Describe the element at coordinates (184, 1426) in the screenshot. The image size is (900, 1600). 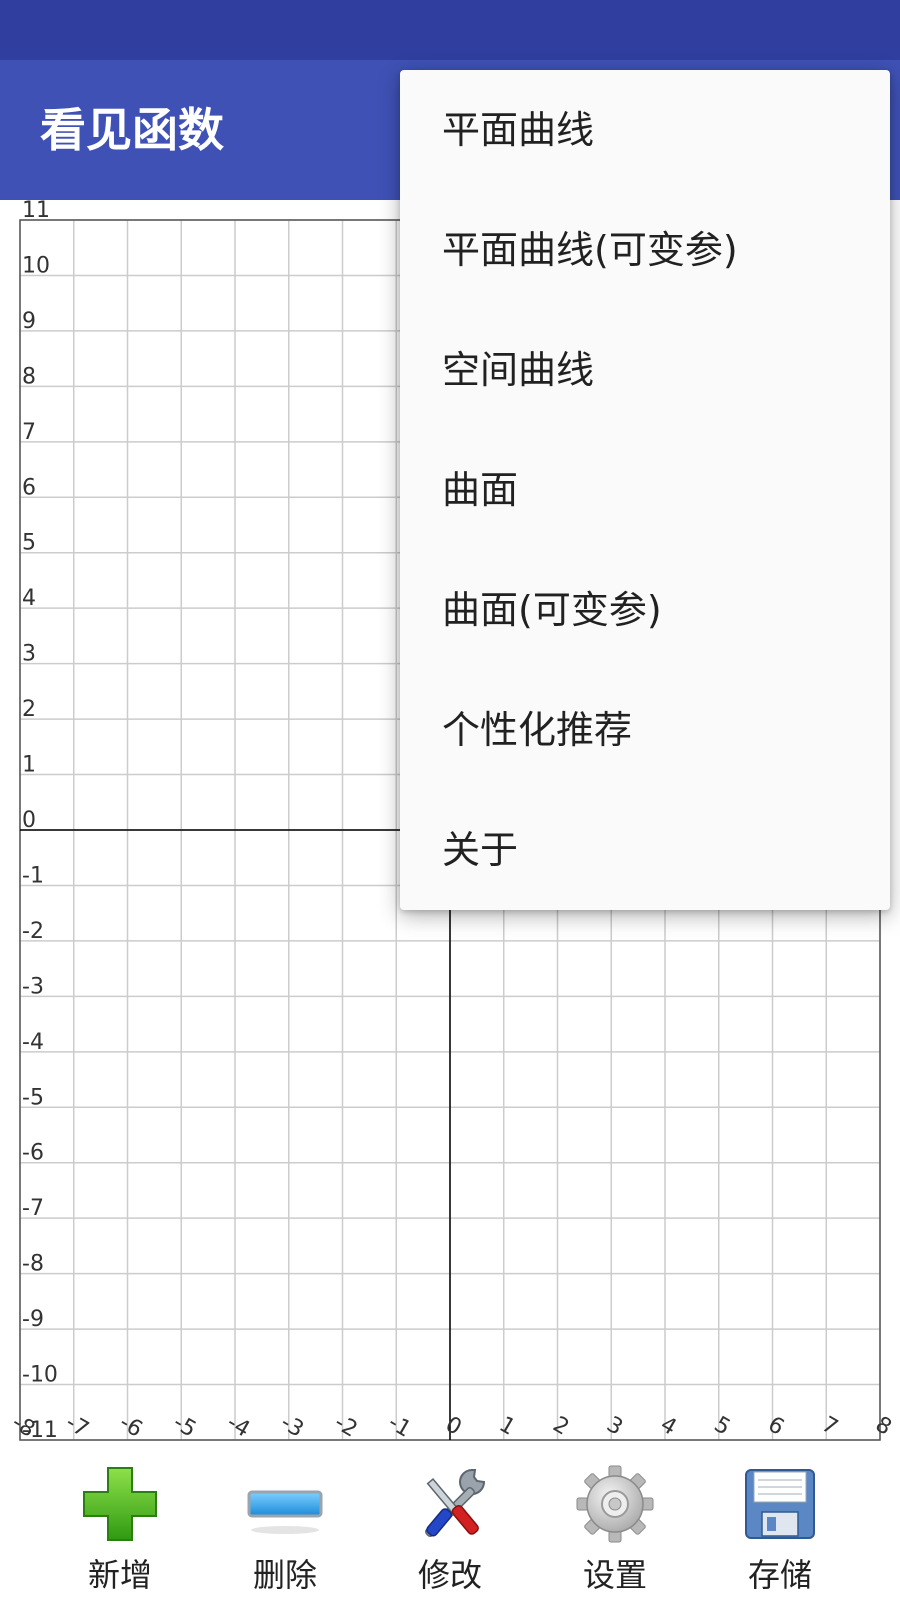
I see `x-tick-label: -5` at that location.